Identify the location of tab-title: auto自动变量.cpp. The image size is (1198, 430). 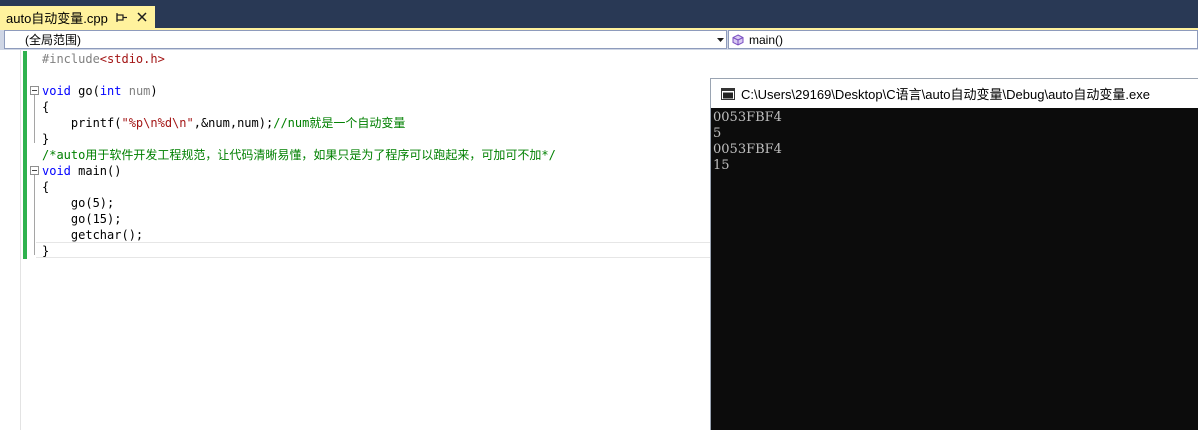
(57, 18).